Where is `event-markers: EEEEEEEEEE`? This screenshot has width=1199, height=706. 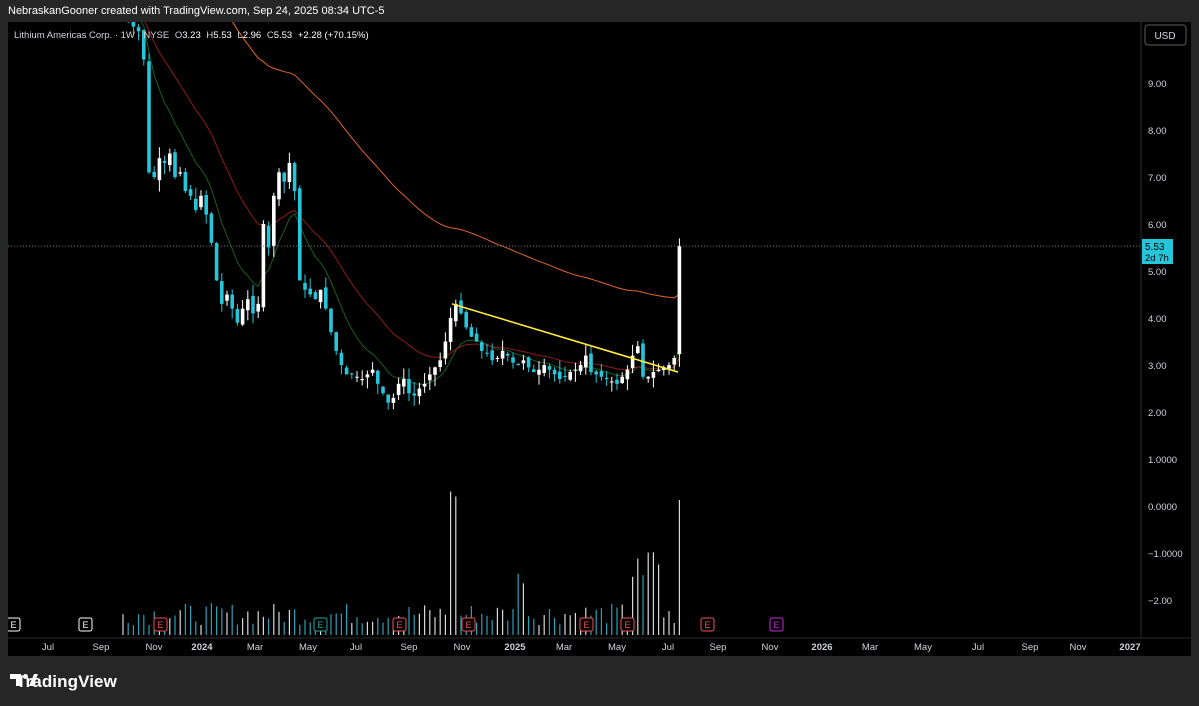 event-markers: EEEEEEEEEE is located at coordinates (396, 624).